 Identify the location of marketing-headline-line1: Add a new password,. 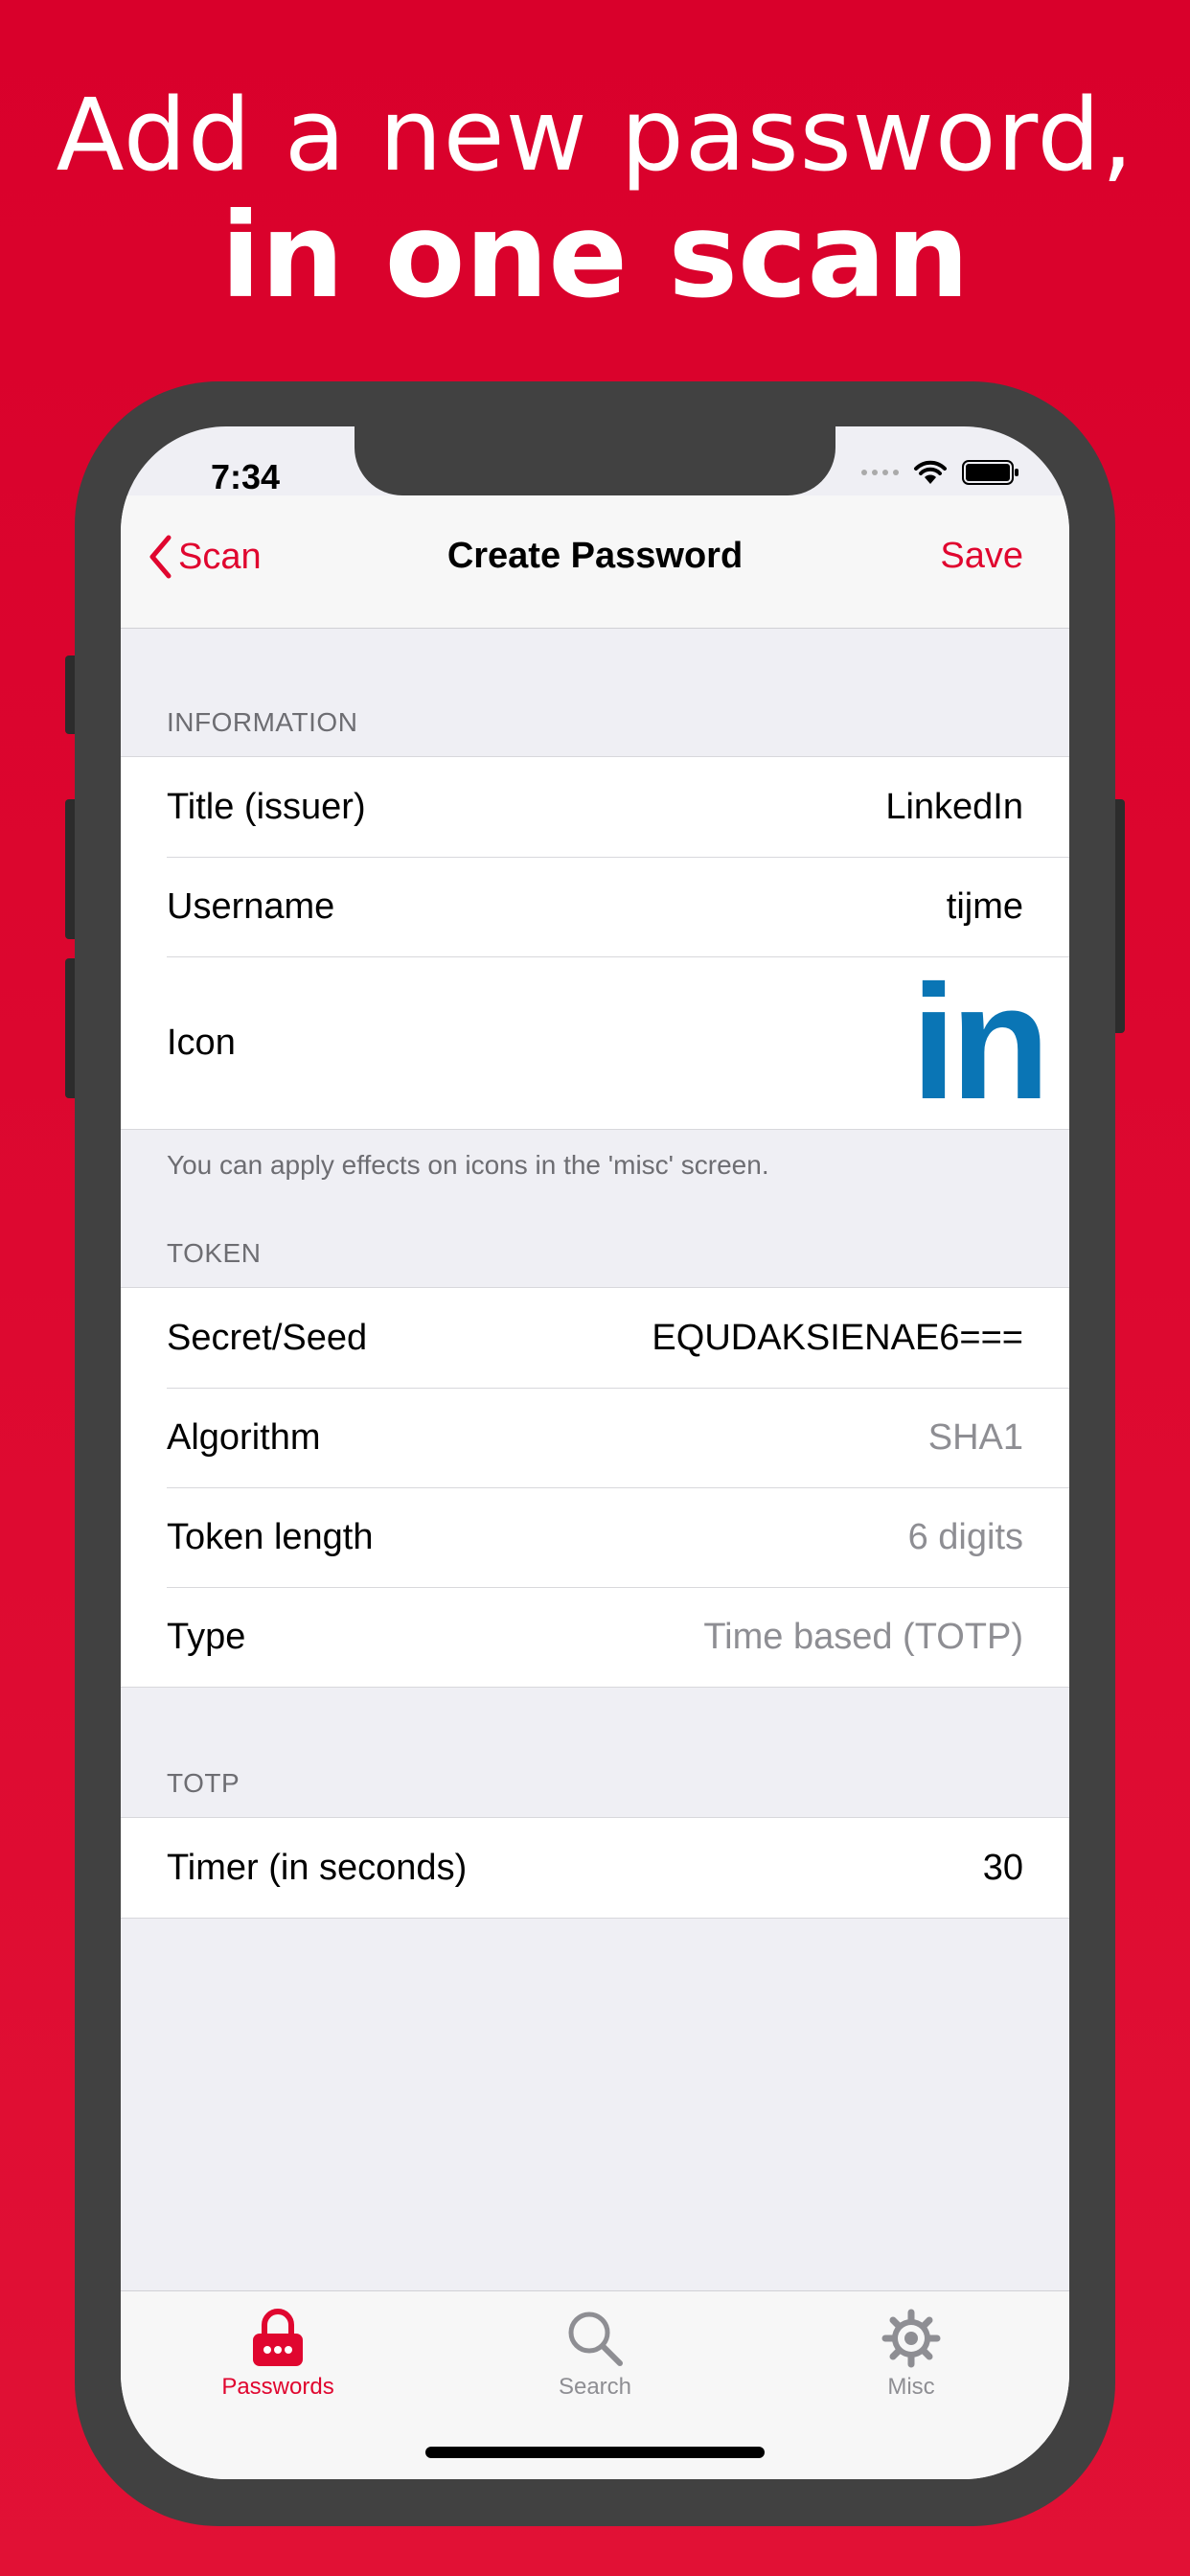
(595, 135).